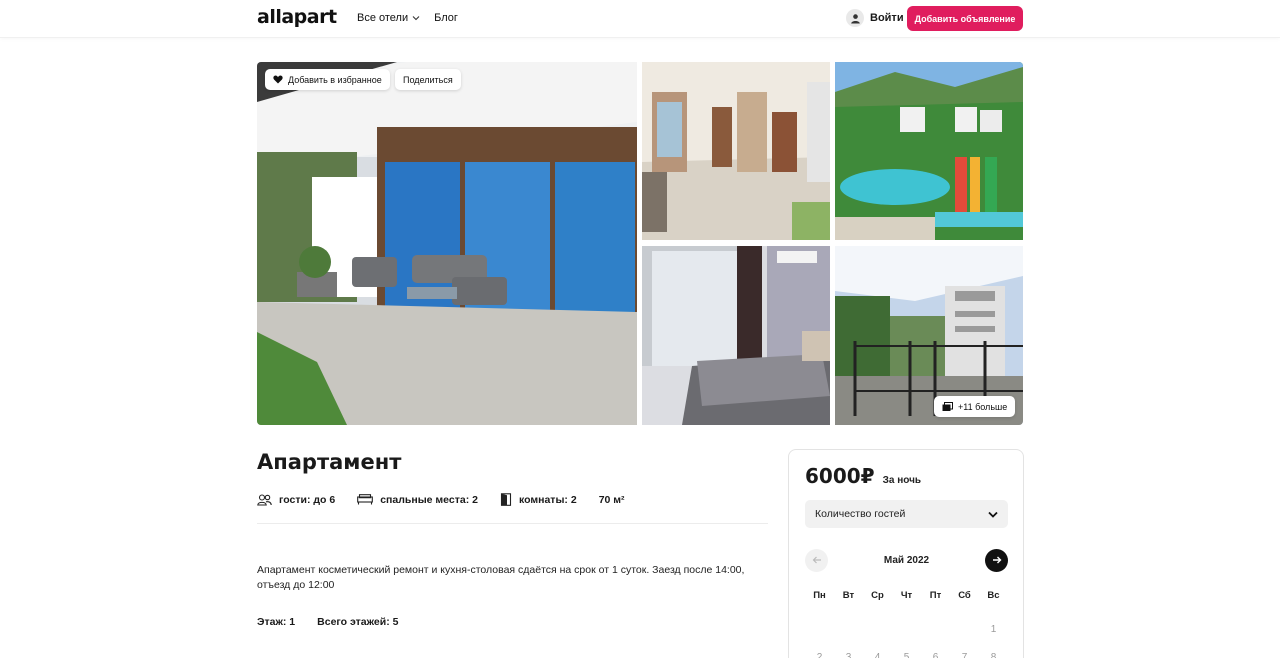 This screenshot has height=658, width=1280. I want to click on share-button: Поделиться, so click(428, 79).